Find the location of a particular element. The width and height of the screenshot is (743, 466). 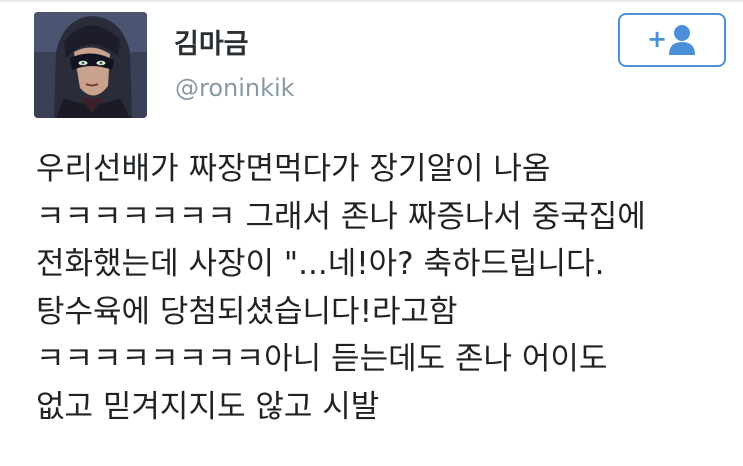

top-divider is located at coordinates (371, 1).